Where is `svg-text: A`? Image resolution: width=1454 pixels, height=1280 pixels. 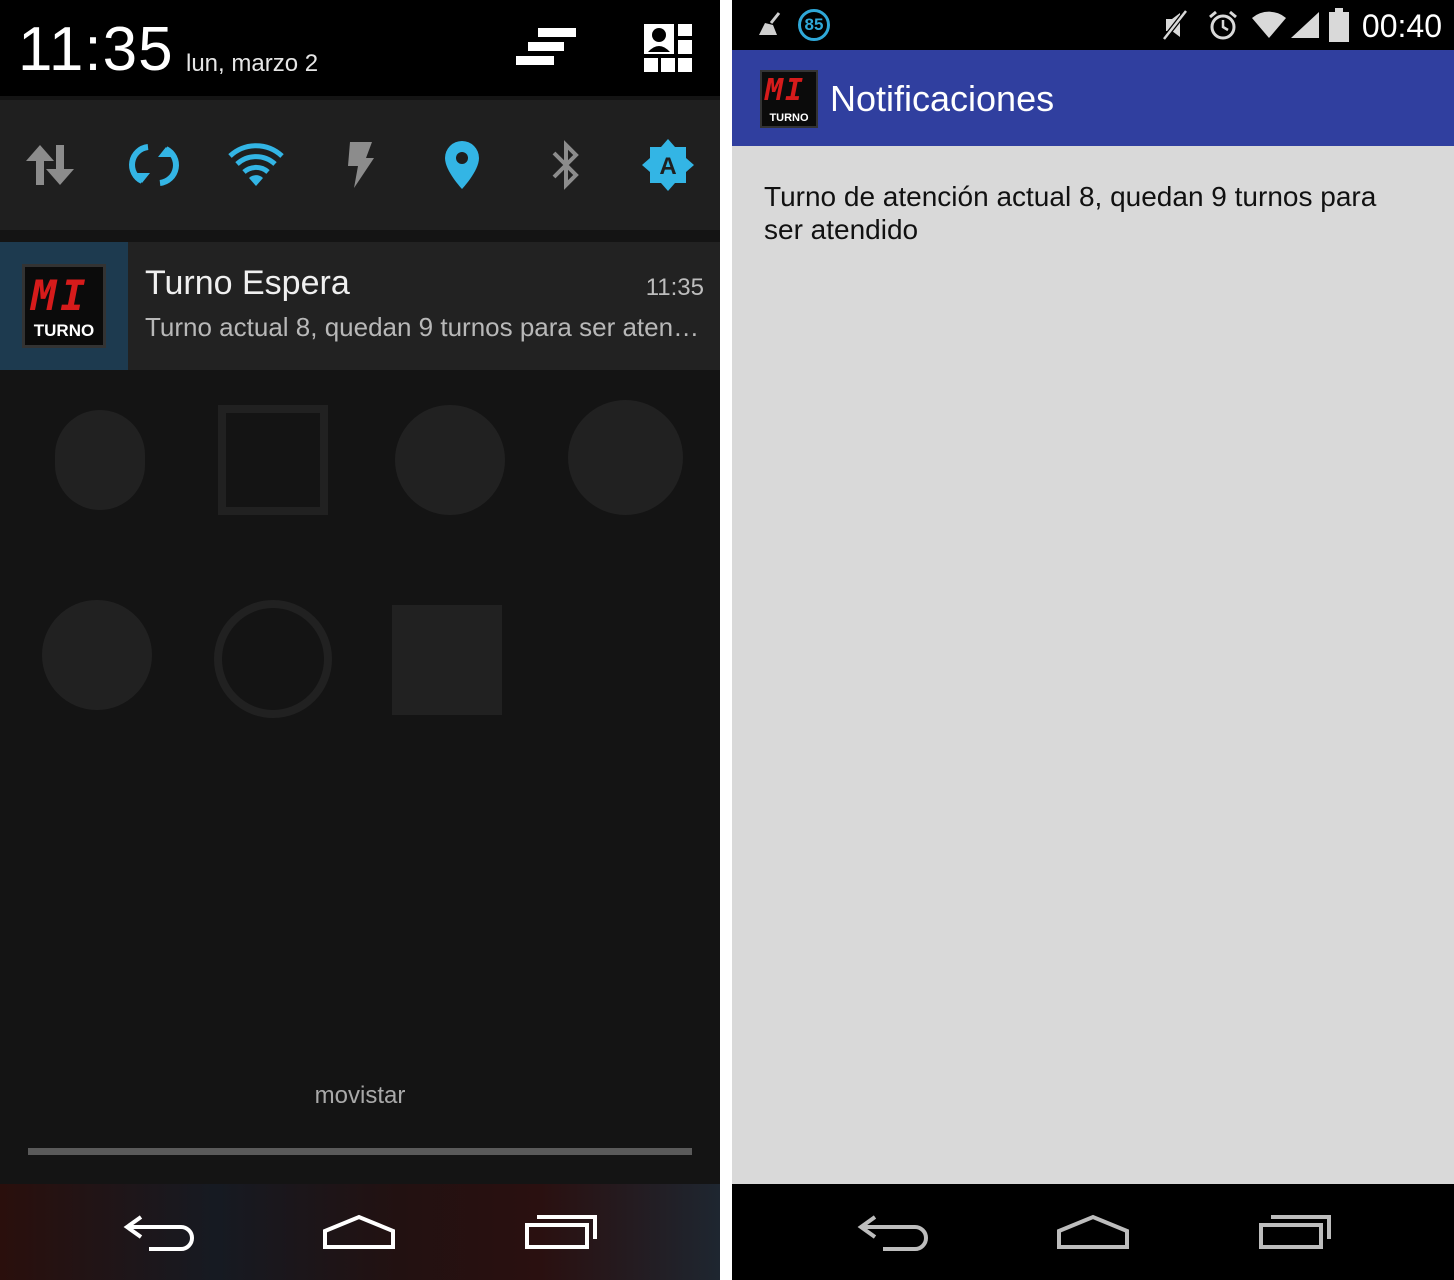 svg-text: A is located at coordinates (667, 166).